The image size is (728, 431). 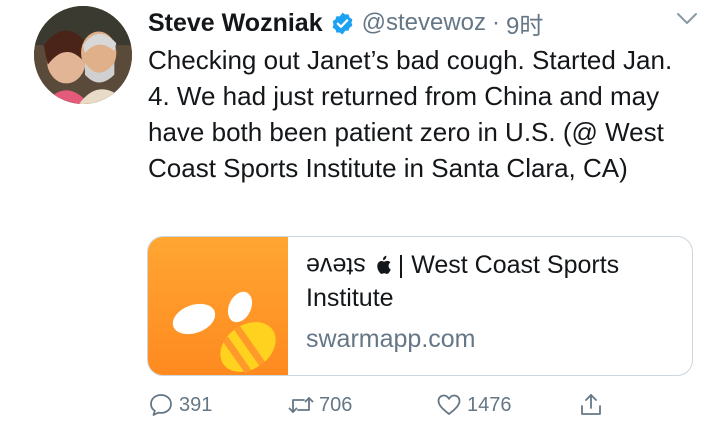 What do you see at coordinates (383, 262) in the screenshot?
I see `apple-logo-icon` at bounding box center [383, 262].